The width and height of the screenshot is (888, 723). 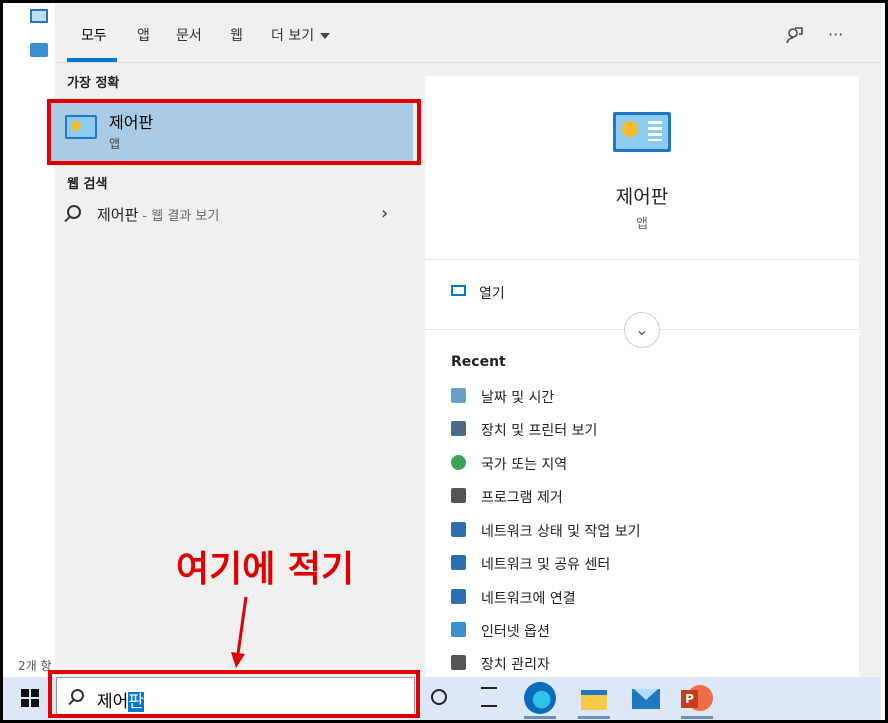 I want to click on taskbar-search-input: 제어판, so click(x=235, y=697).